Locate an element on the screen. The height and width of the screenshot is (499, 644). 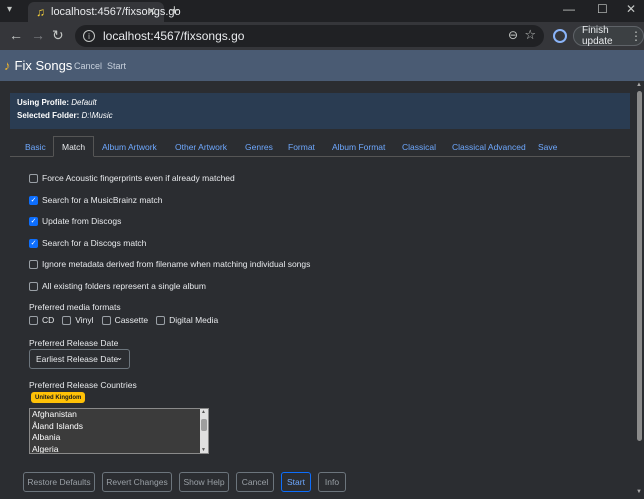
digital-media-checkbox is located at coordinates (161, 320).